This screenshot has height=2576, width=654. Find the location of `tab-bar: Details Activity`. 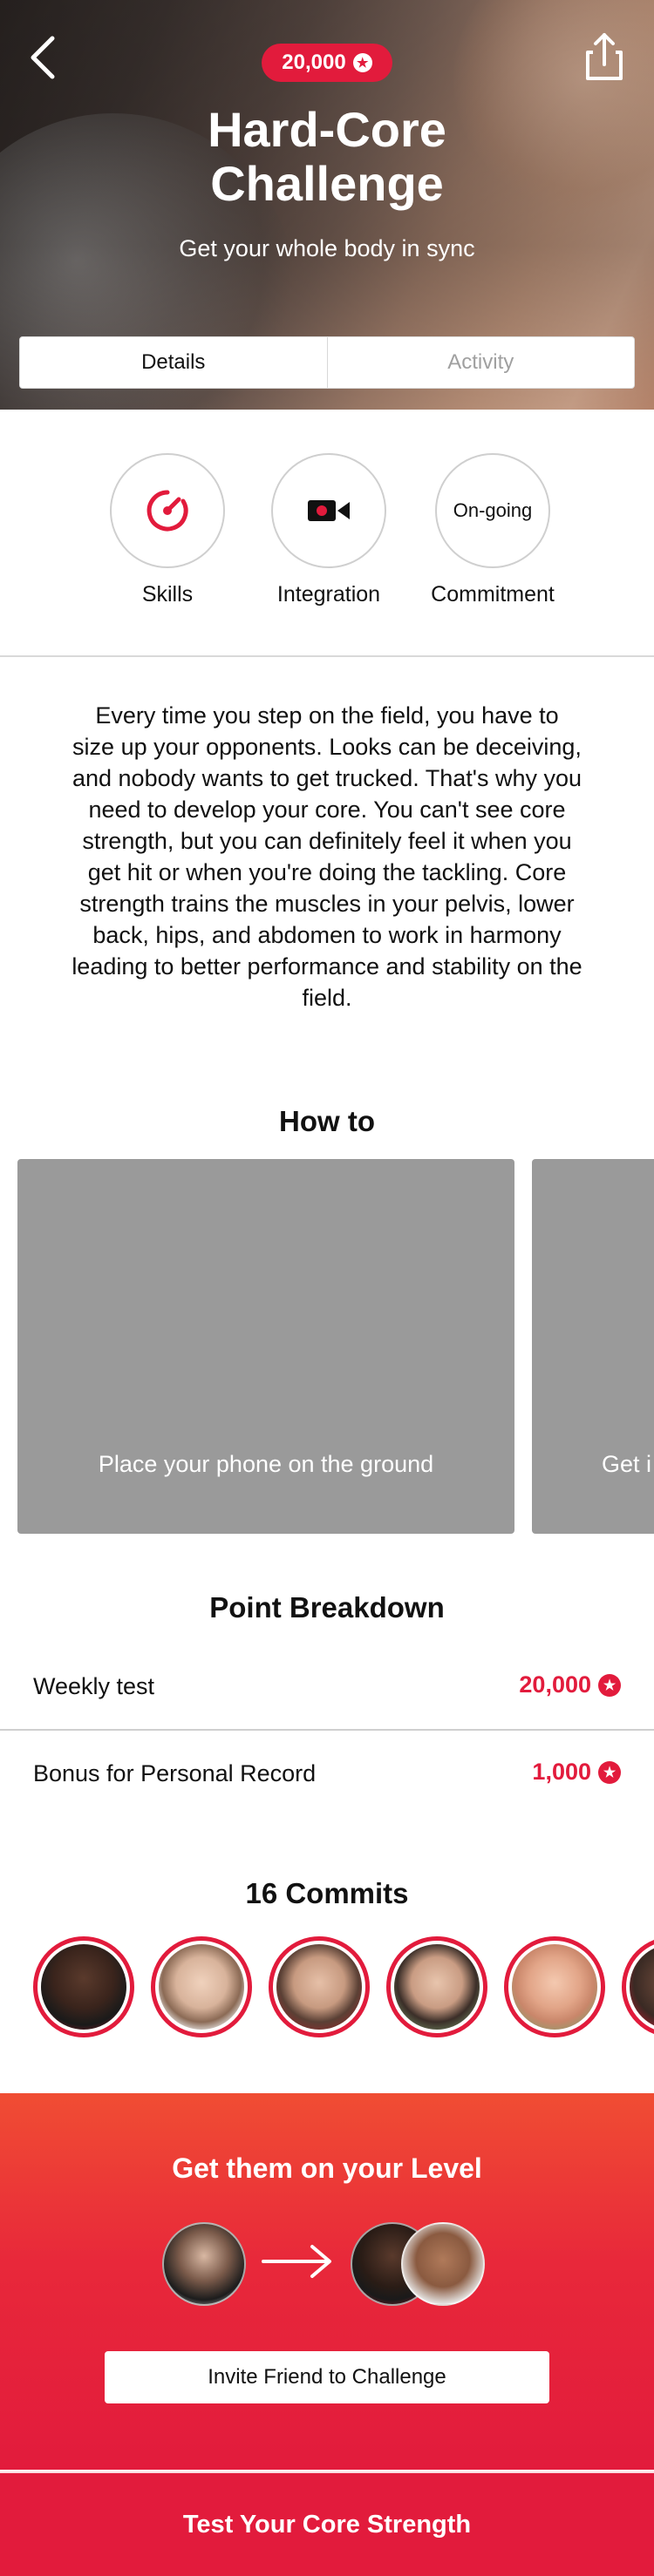

tab-bar: Details Activity is located at coordinates (327, 363).